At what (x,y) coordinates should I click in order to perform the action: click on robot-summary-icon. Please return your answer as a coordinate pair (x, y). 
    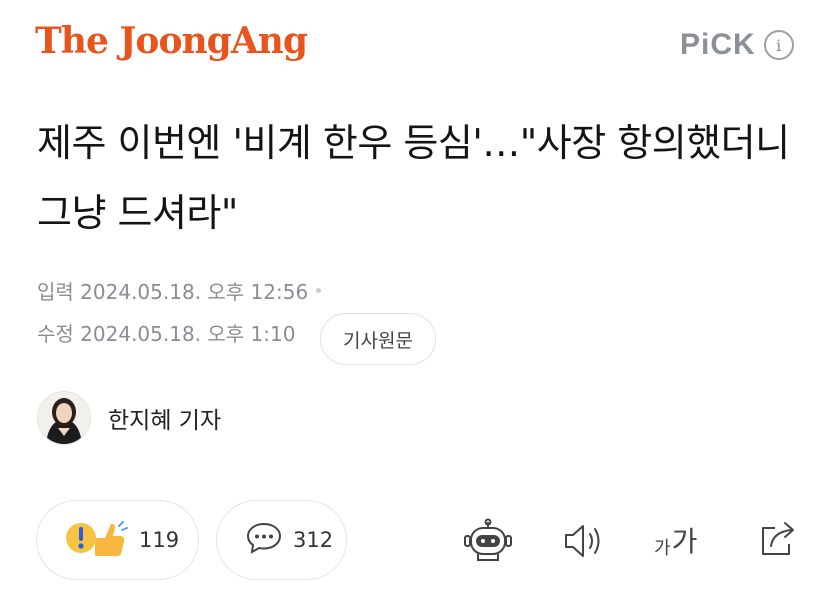
    Looking at the image, I should click on (488, 543).